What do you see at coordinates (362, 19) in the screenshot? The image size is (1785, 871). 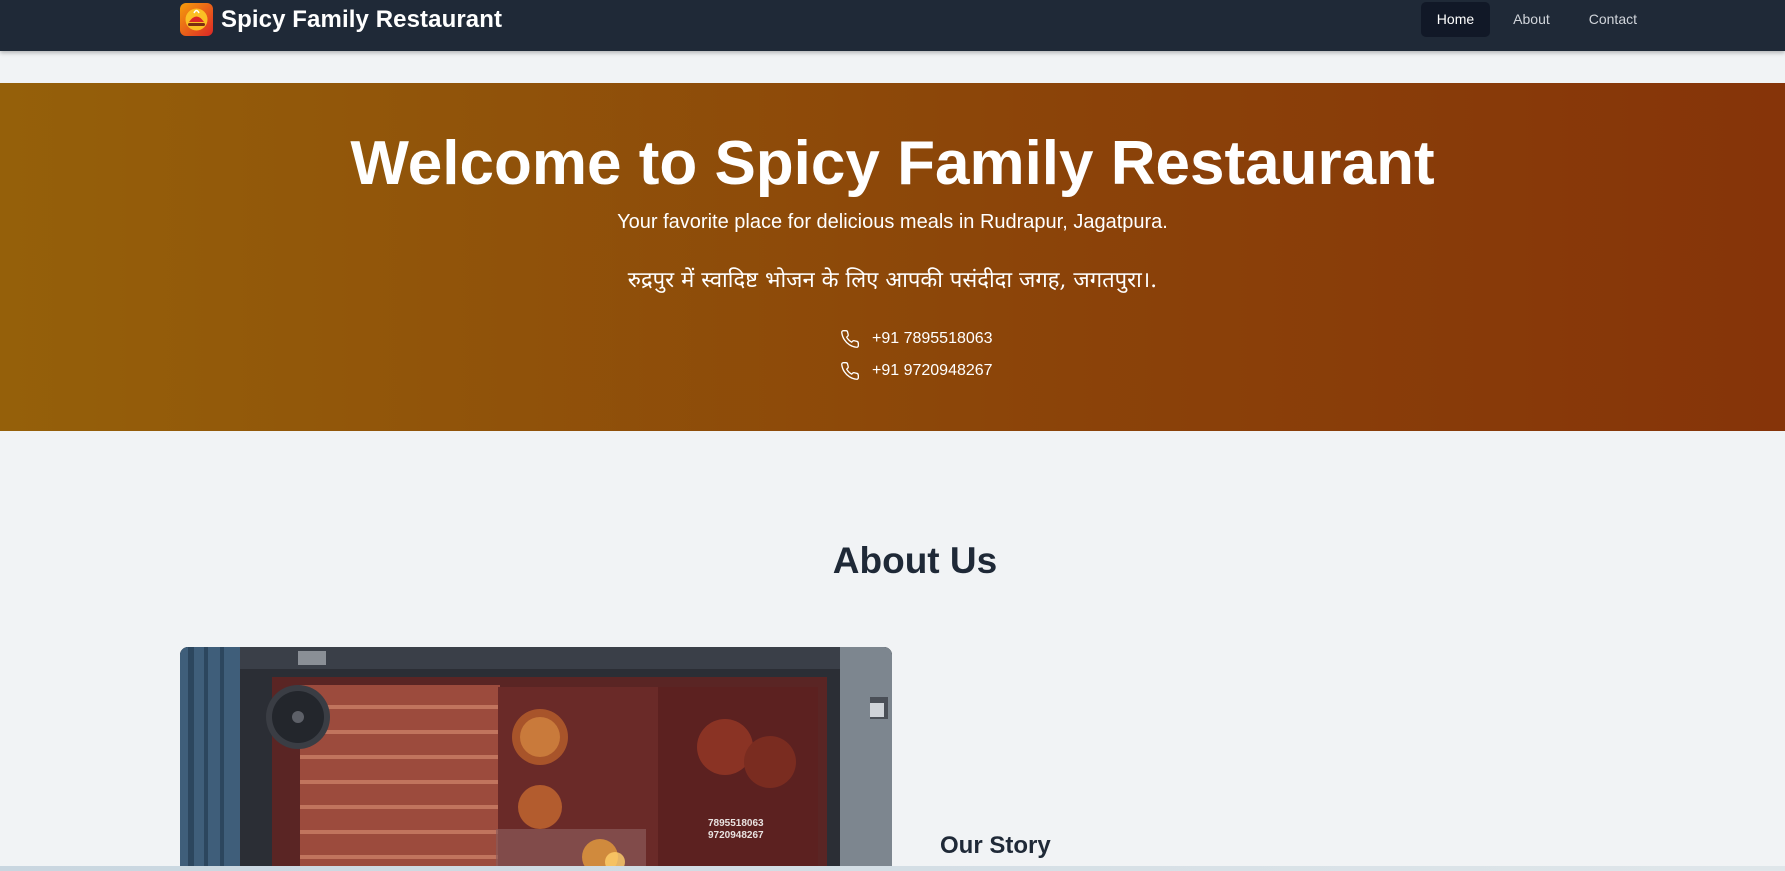 I see `brand-name: Spicy Family Restaurant` at bounding box center [362, 19].